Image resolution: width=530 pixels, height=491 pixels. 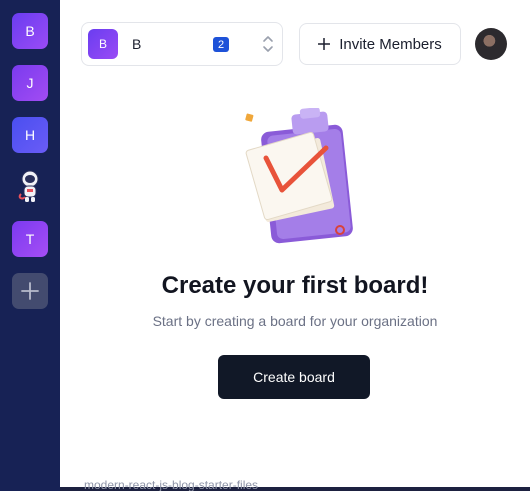 What do you see at coordinates (268, 44) in the screenshot?
I see `chevron-up-down-icon` at bounding box center [268, 44].